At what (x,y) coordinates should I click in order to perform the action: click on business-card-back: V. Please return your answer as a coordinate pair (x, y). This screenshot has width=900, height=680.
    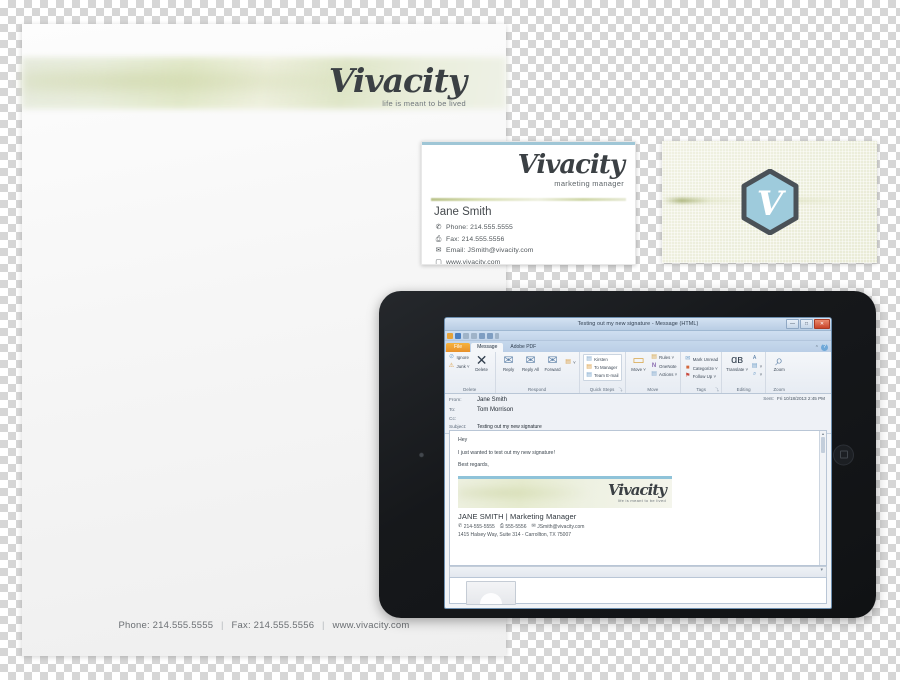
    Looking at the image, I should click on (769, 202).